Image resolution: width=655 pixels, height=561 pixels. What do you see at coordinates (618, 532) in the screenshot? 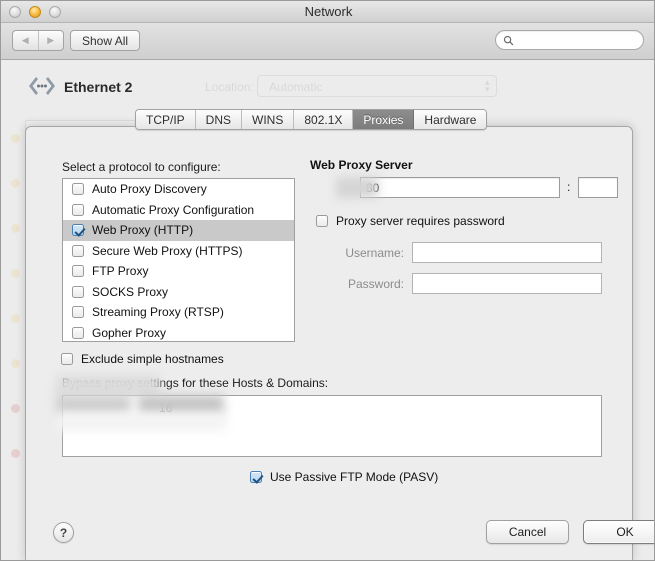
I see `ok-button: OK` at bounding box center [618, 532].